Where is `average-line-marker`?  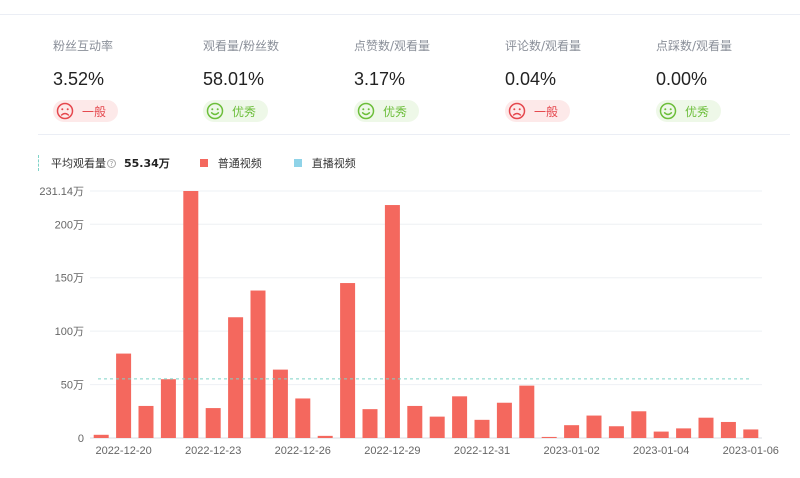
average-line-marker is located at coordinates (38, 163).